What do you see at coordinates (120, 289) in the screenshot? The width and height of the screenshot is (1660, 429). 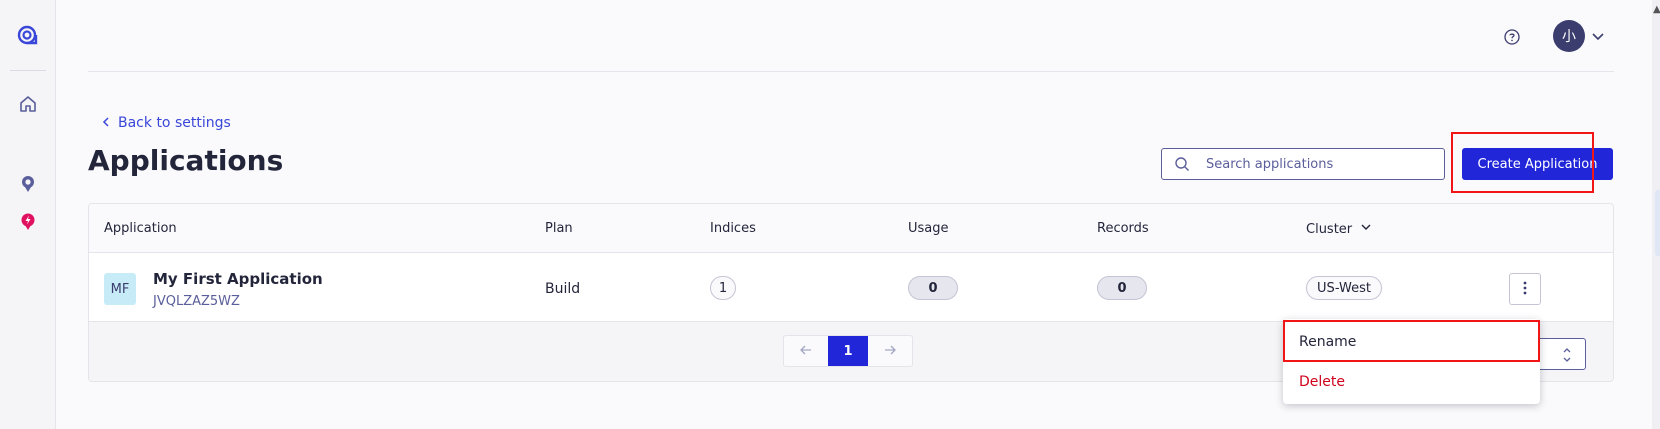 I see `app-initials-badge: MF` at bounding box center [120, 289].